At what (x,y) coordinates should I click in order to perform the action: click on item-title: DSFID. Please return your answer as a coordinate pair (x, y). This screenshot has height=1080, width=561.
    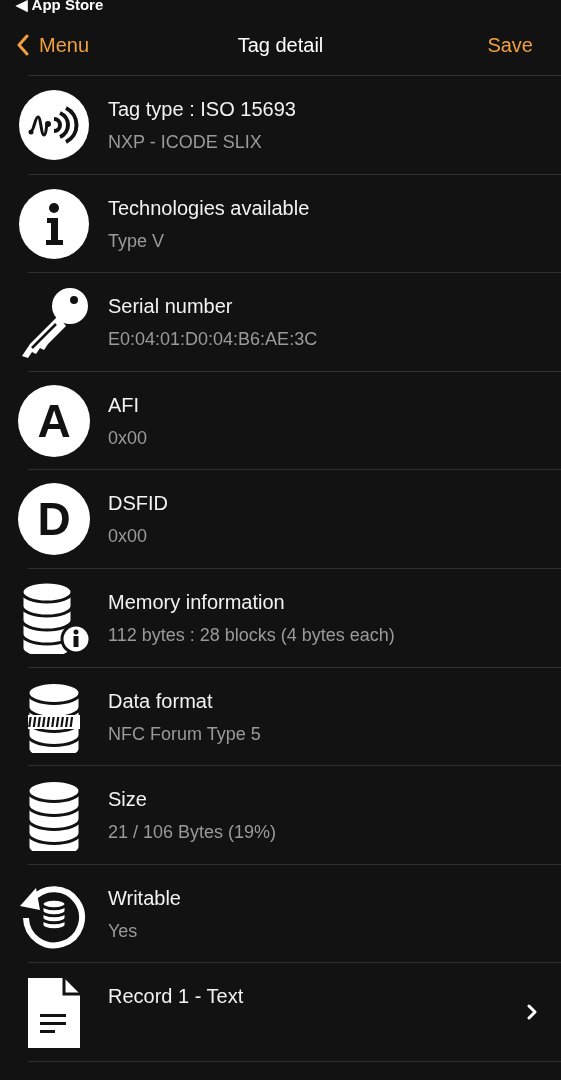
    Looking at the image, I should click on (138, 504).